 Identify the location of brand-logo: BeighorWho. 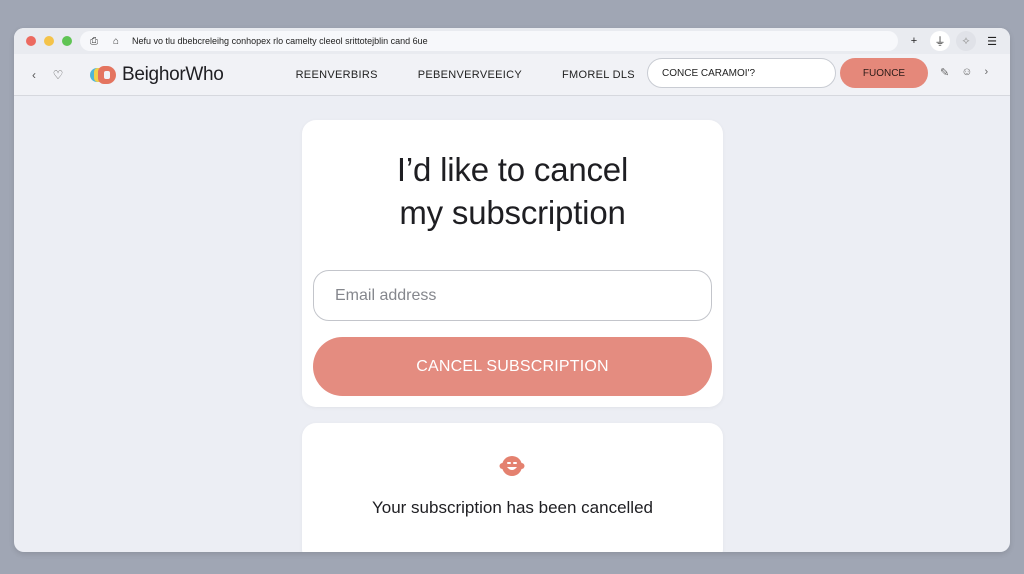
(157, 75).